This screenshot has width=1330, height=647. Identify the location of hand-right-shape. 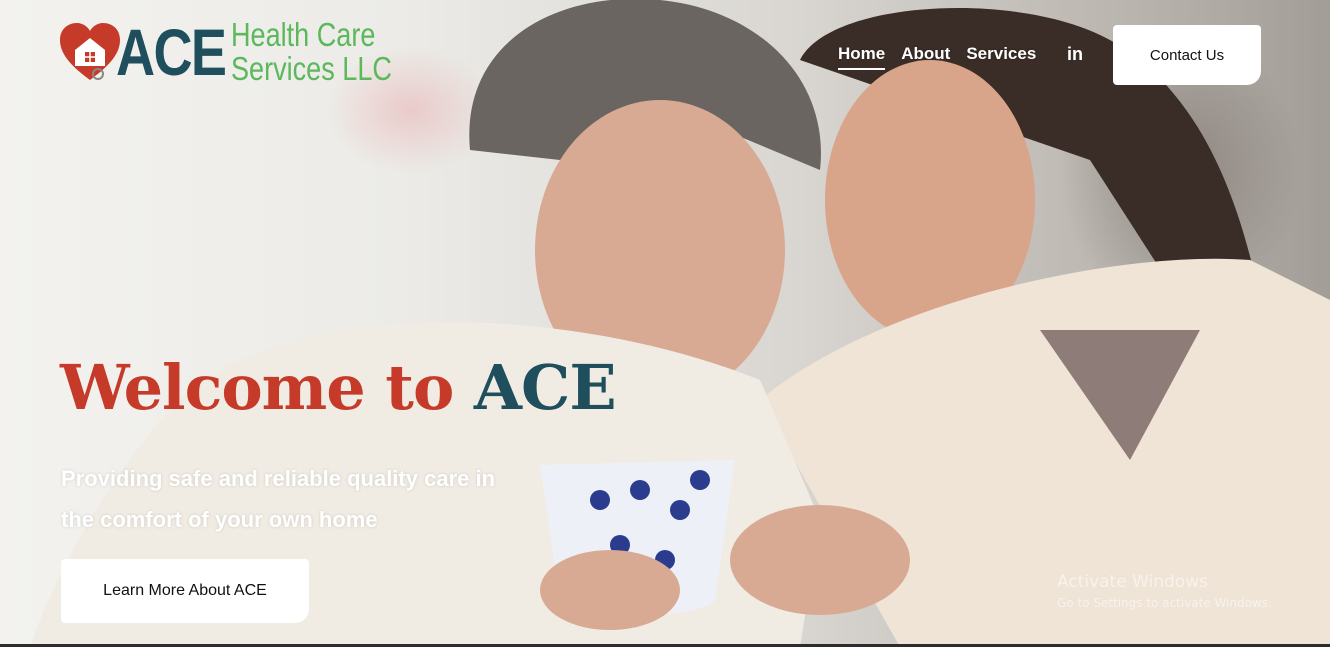
(820, 560).